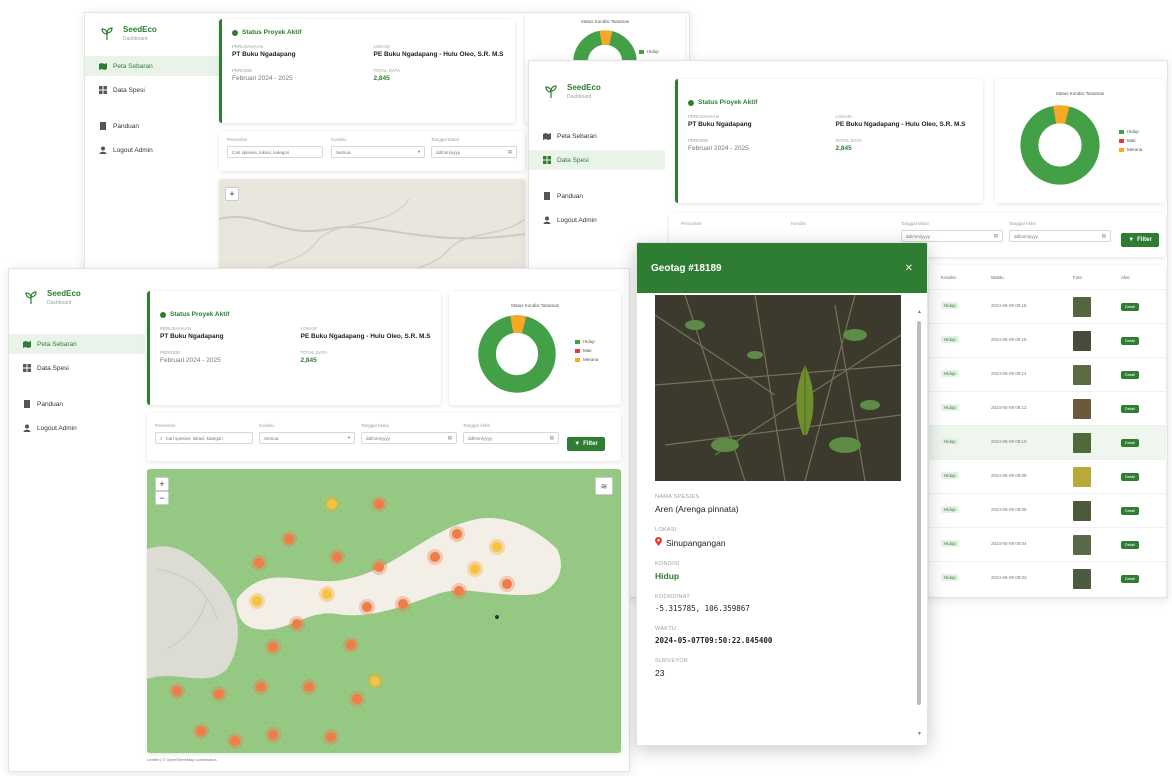  I want to click on table-row: Hidup 2024-05-09 09:08 Detail, so click(1047, 476).